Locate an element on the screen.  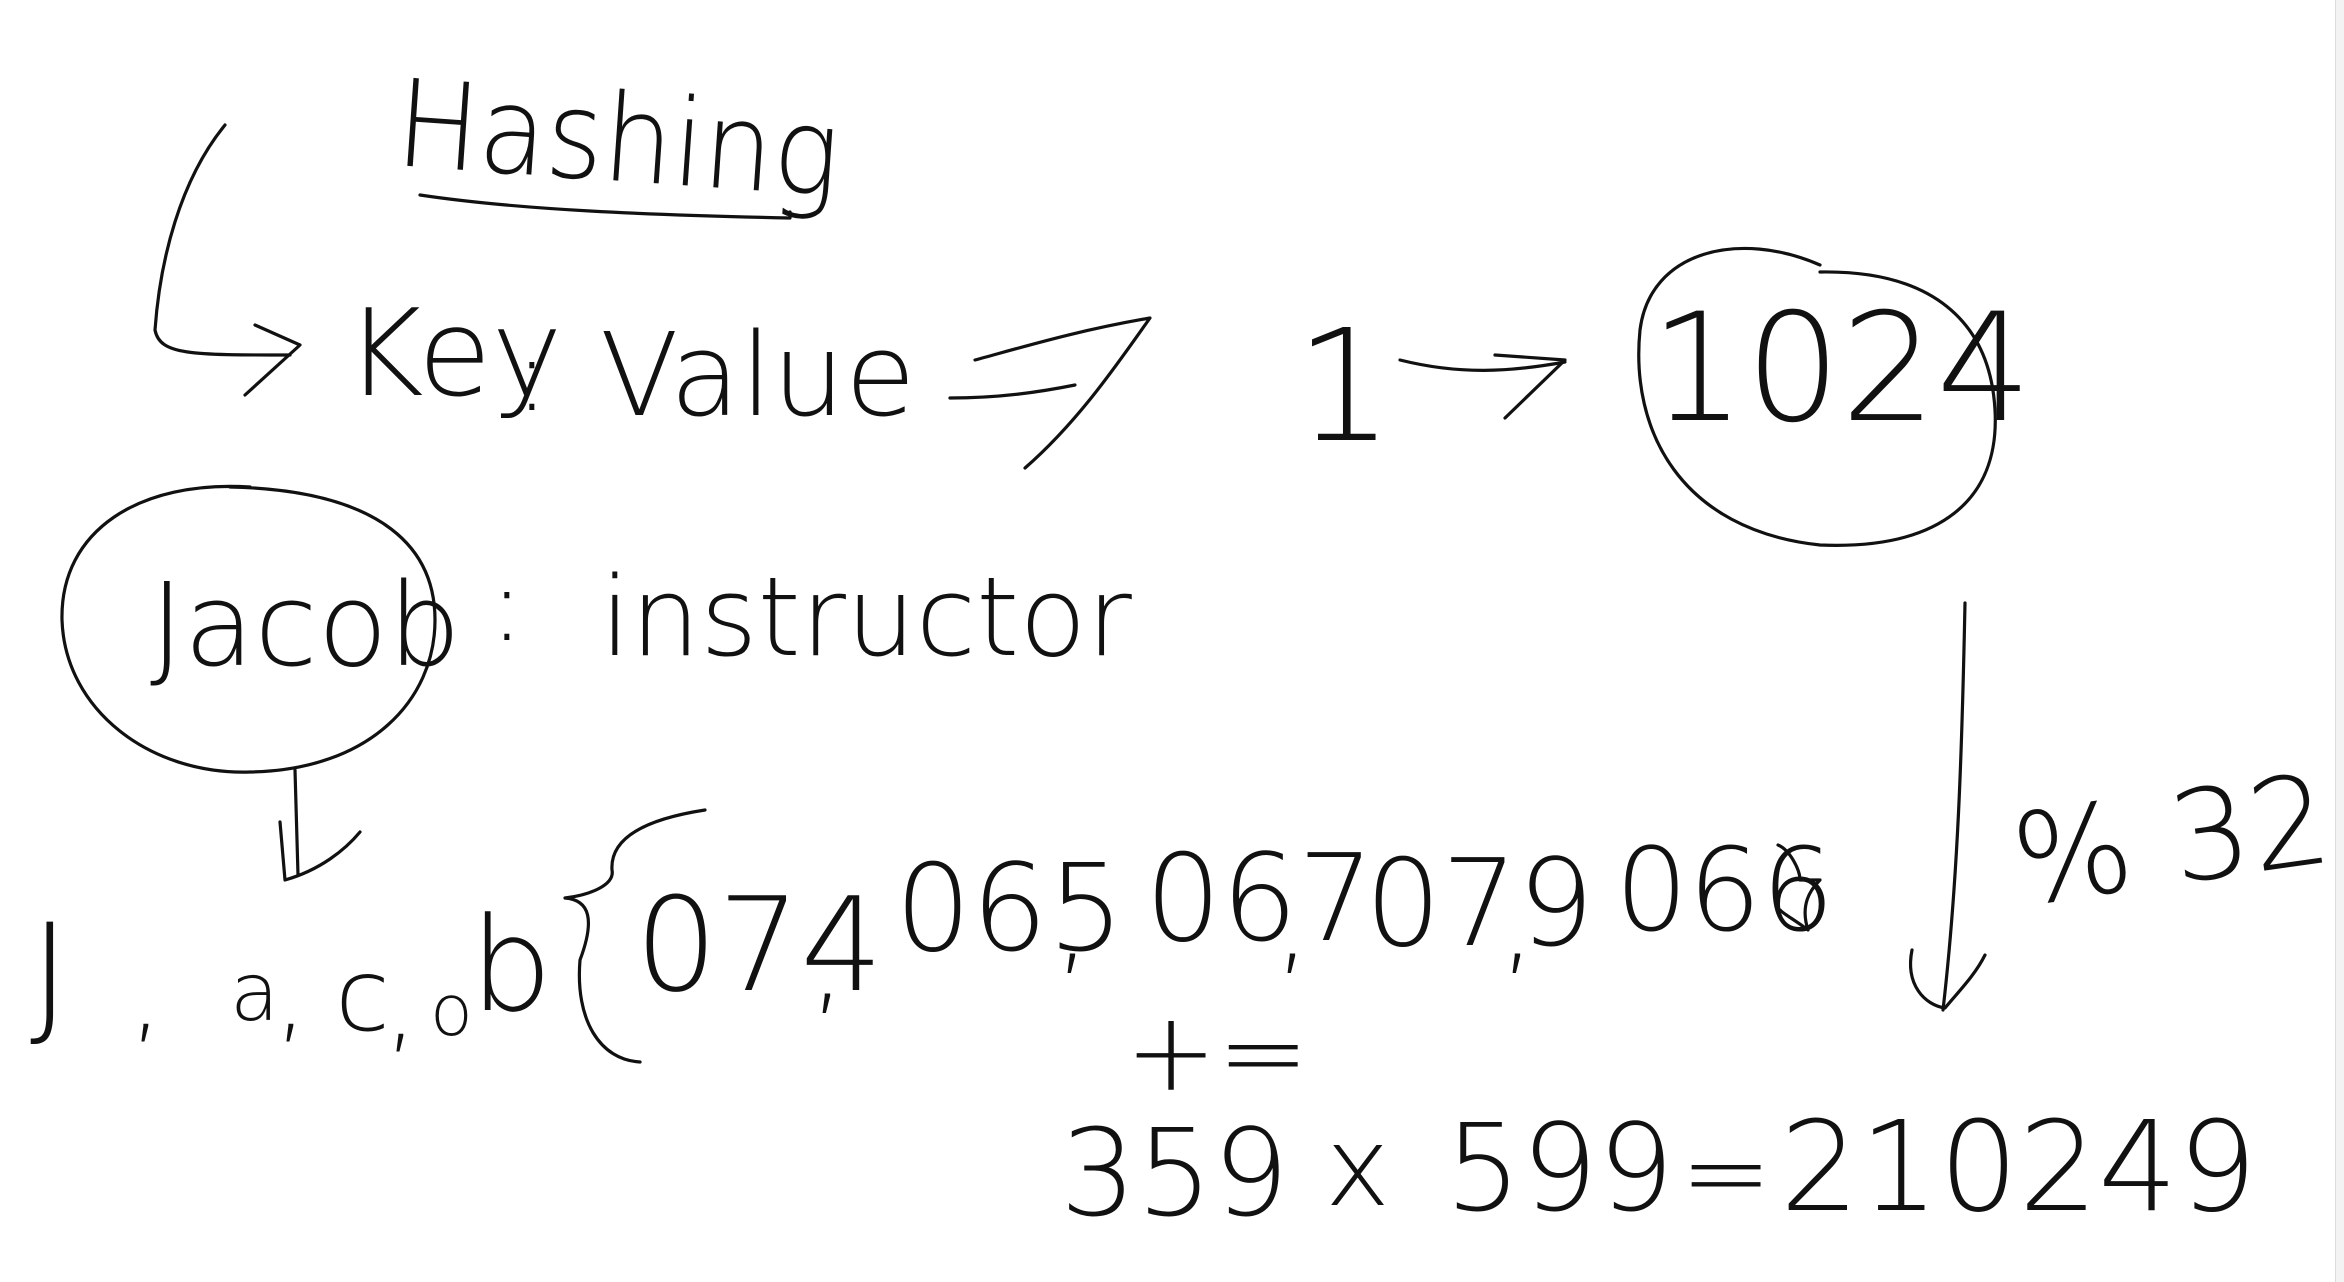
example-value: instructor is located at coordinates (866, 617).